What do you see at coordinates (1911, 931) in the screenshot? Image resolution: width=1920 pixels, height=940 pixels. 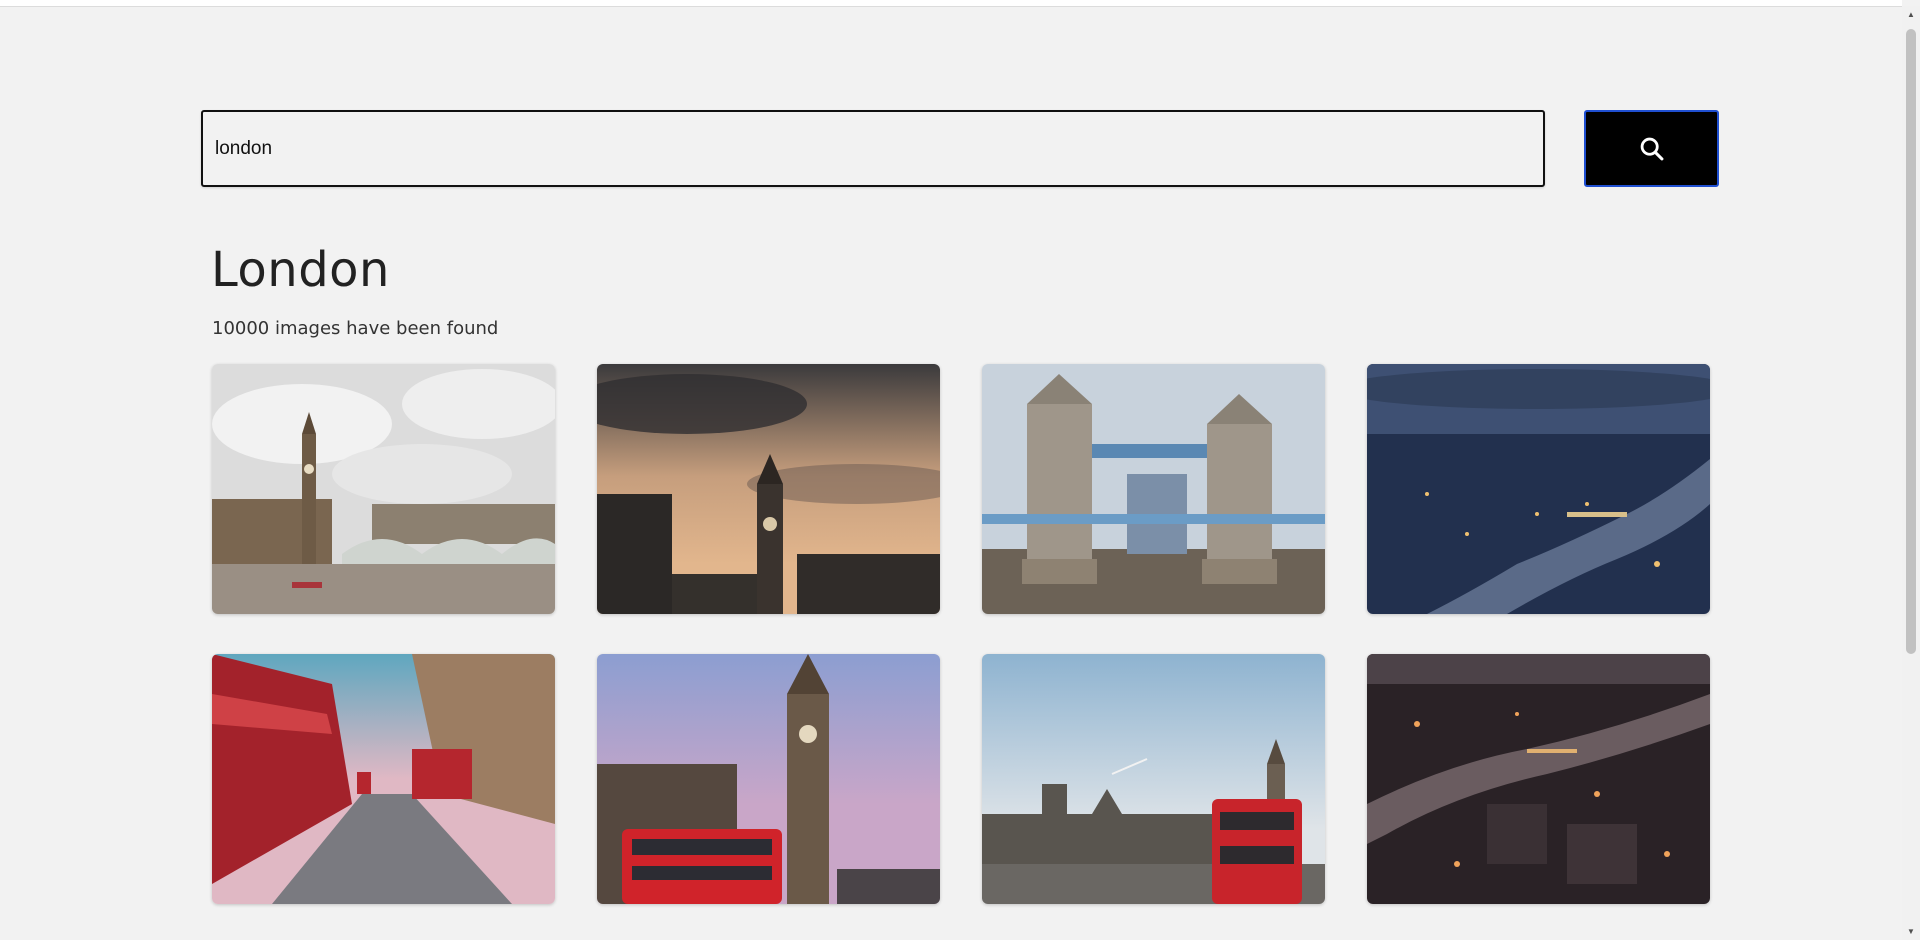 I see `scroll-down-icon: ▼` at bounding box center [1911, 931].